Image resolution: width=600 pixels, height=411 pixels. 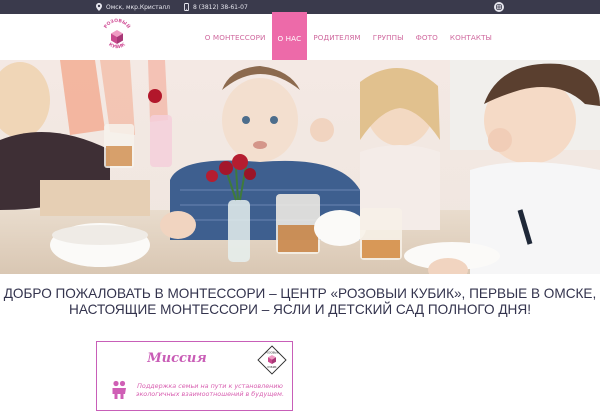 I want to click on phone-item: 8 (3812) 38-61-07, so click(x=216, y=7).